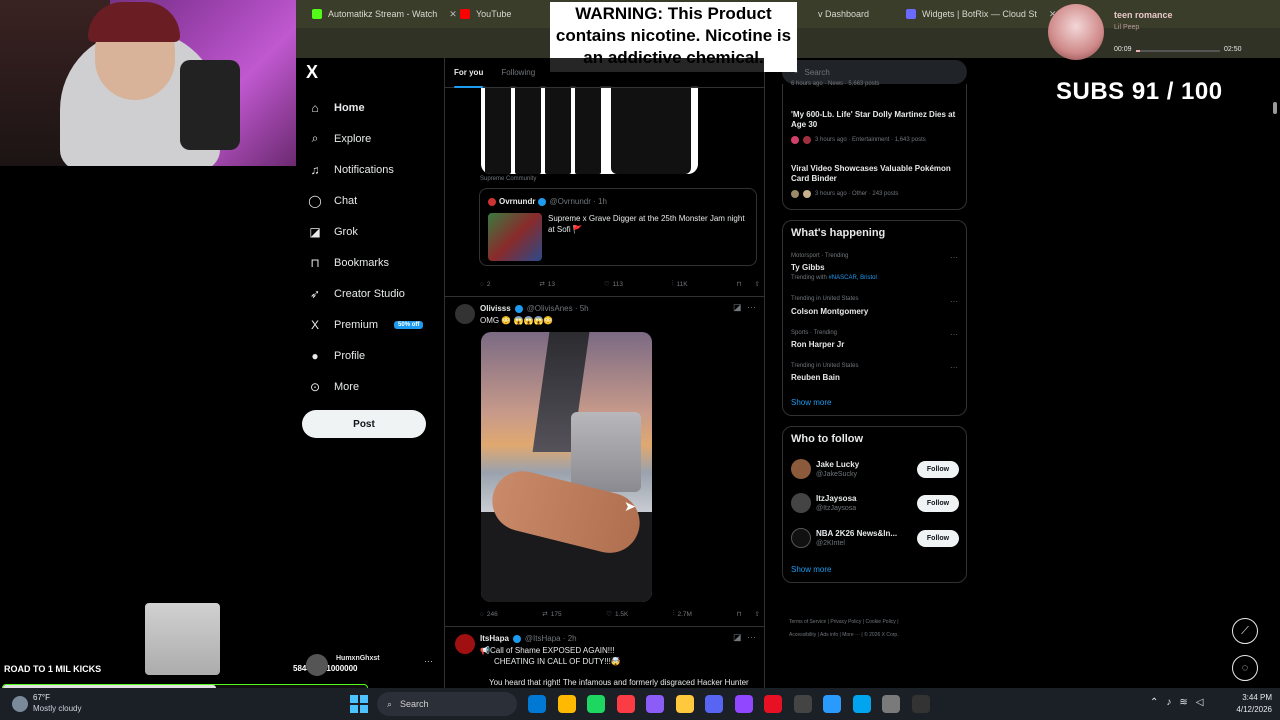 The image size is (1280, 720). I want to click on scrollbar, so click(1275, 373).